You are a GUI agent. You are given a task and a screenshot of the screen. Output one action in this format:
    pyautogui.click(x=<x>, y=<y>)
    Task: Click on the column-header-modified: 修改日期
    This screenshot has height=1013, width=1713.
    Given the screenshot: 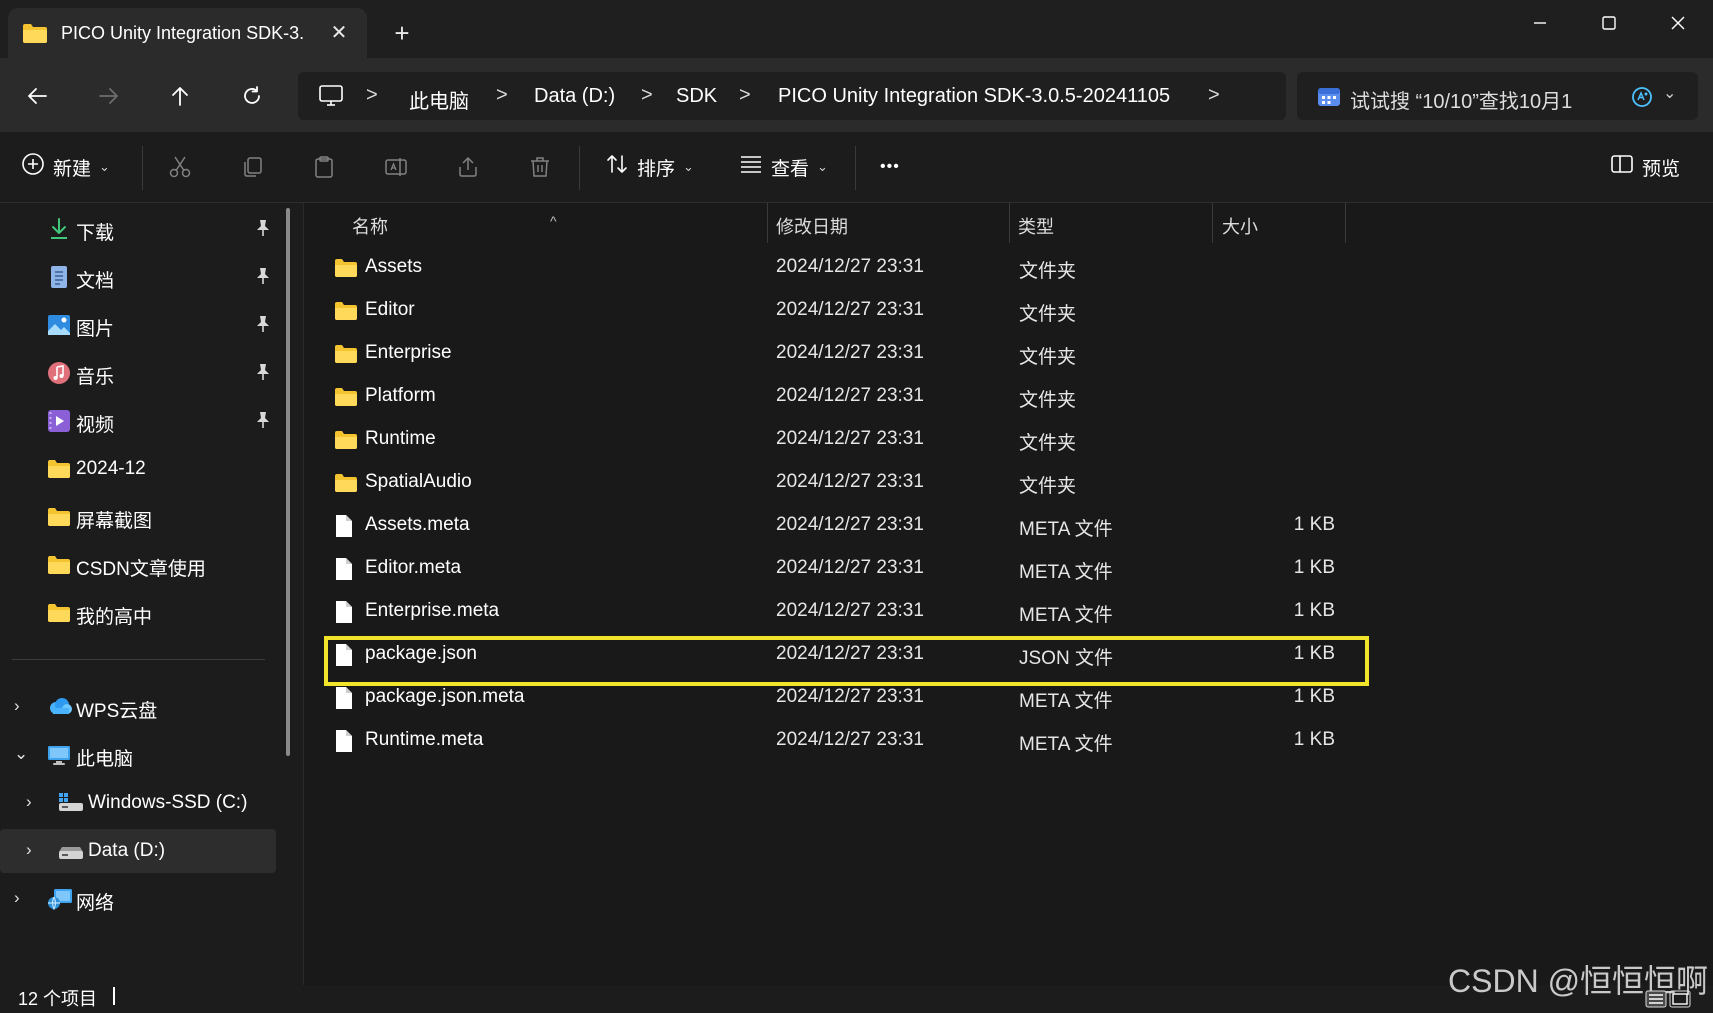 What is the action you would take?
    pyautogui.click(x=812, y=226)
    